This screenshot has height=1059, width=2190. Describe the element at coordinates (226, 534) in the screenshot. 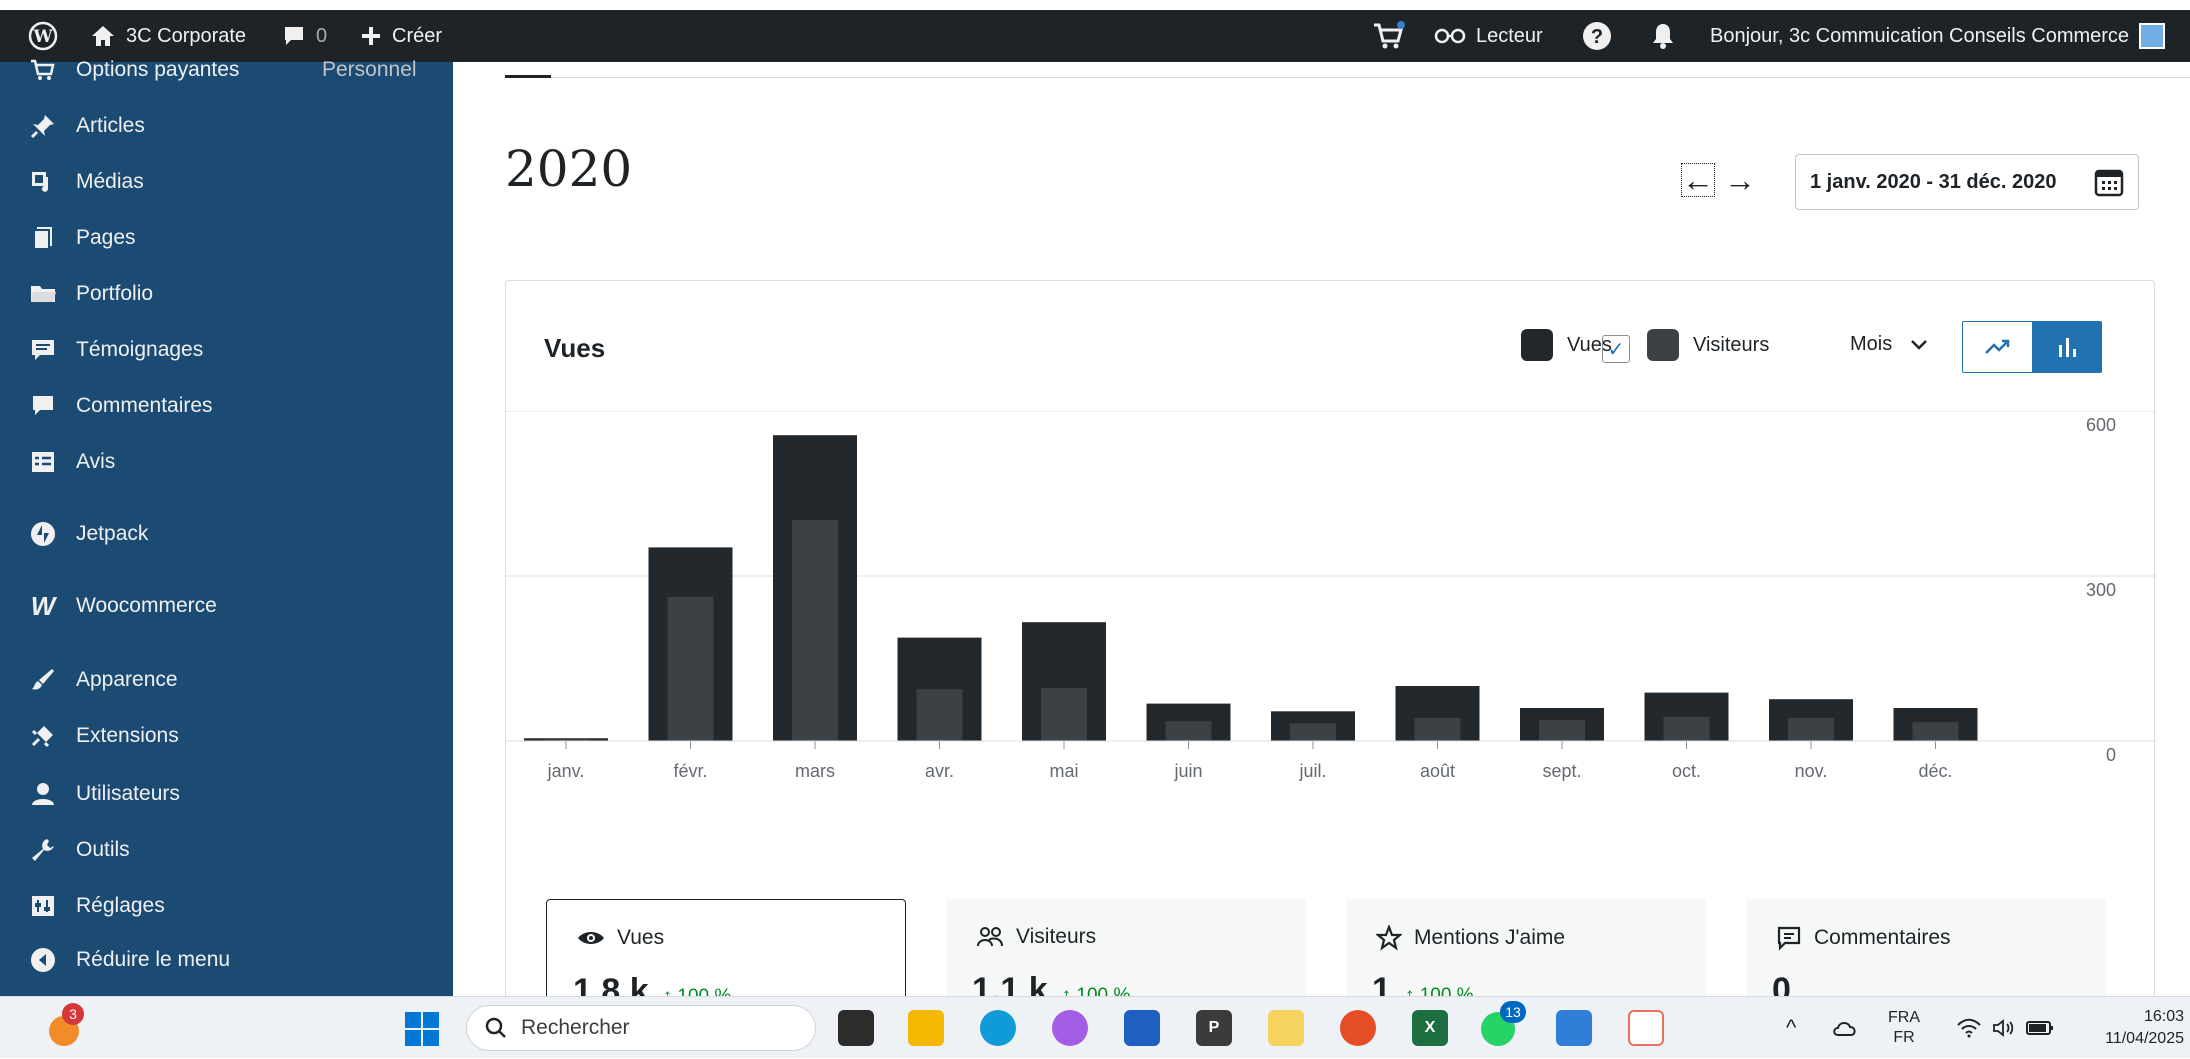

I see `sidebar-item-jetpack: Jetpack` at that location.